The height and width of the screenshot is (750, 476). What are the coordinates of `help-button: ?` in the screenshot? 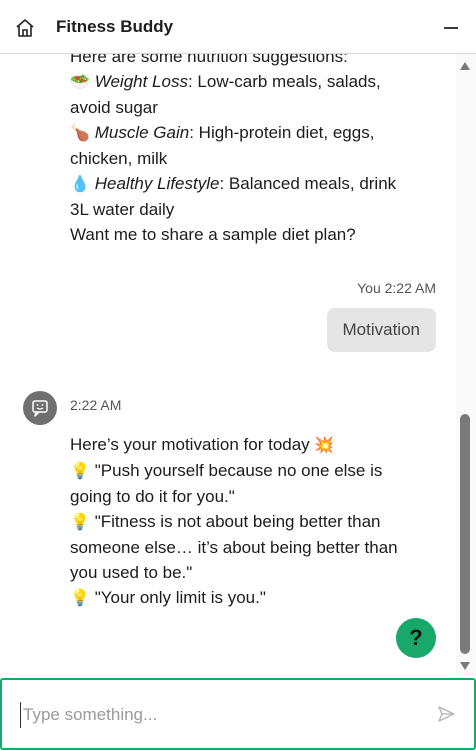 It's located at (416, 638).